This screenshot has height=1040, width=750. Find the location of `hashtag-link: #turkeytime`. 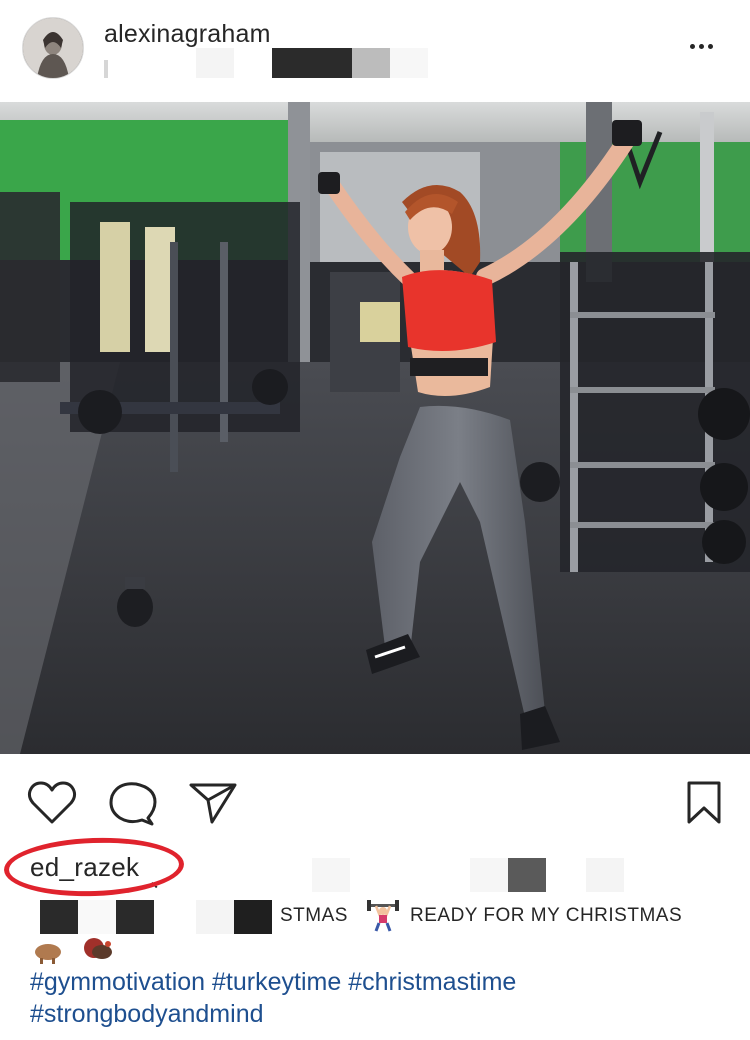

hashtag-link: #turkeytime is located at coordinates (276, 982).